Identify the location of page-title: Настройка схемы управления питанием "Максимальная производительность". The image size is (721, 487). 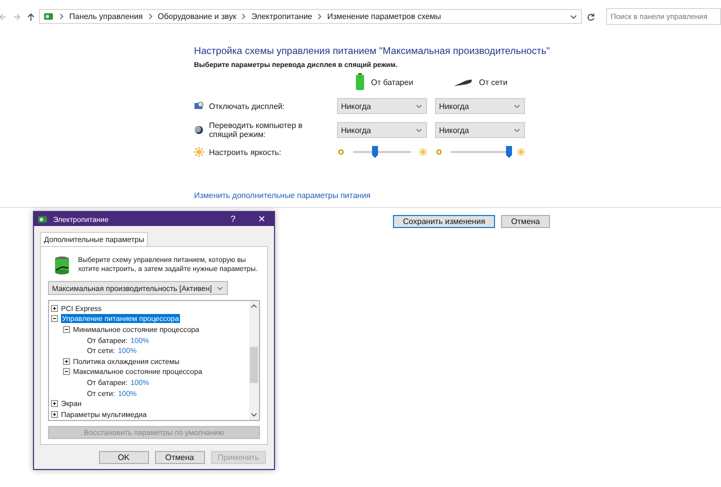
(372, 51).